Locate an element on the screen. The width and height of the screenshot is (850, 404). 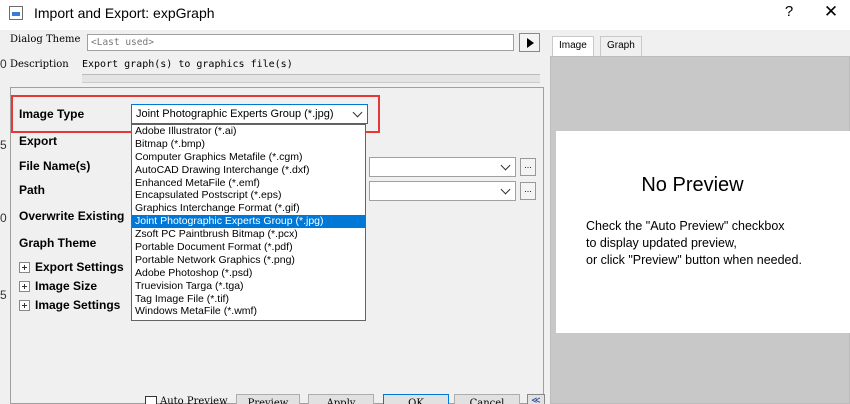
export-settings-node: Export Settings is located at coordinates (79, 267).